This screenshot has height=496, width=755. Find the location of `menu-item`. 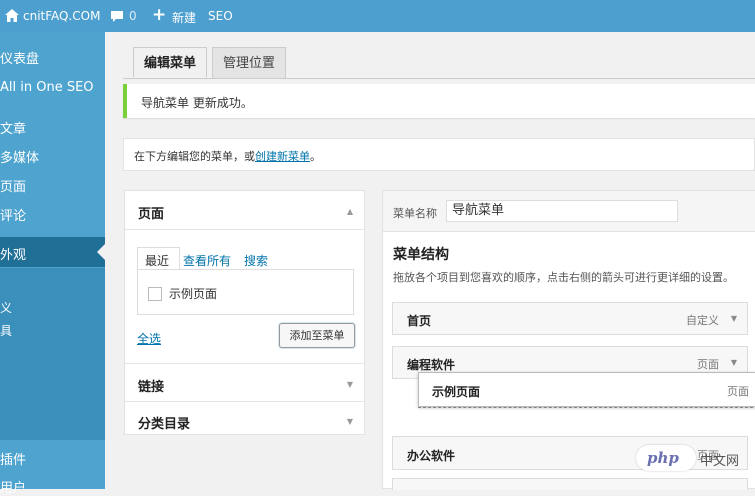

menu-item is located at coordinates (570, 484).